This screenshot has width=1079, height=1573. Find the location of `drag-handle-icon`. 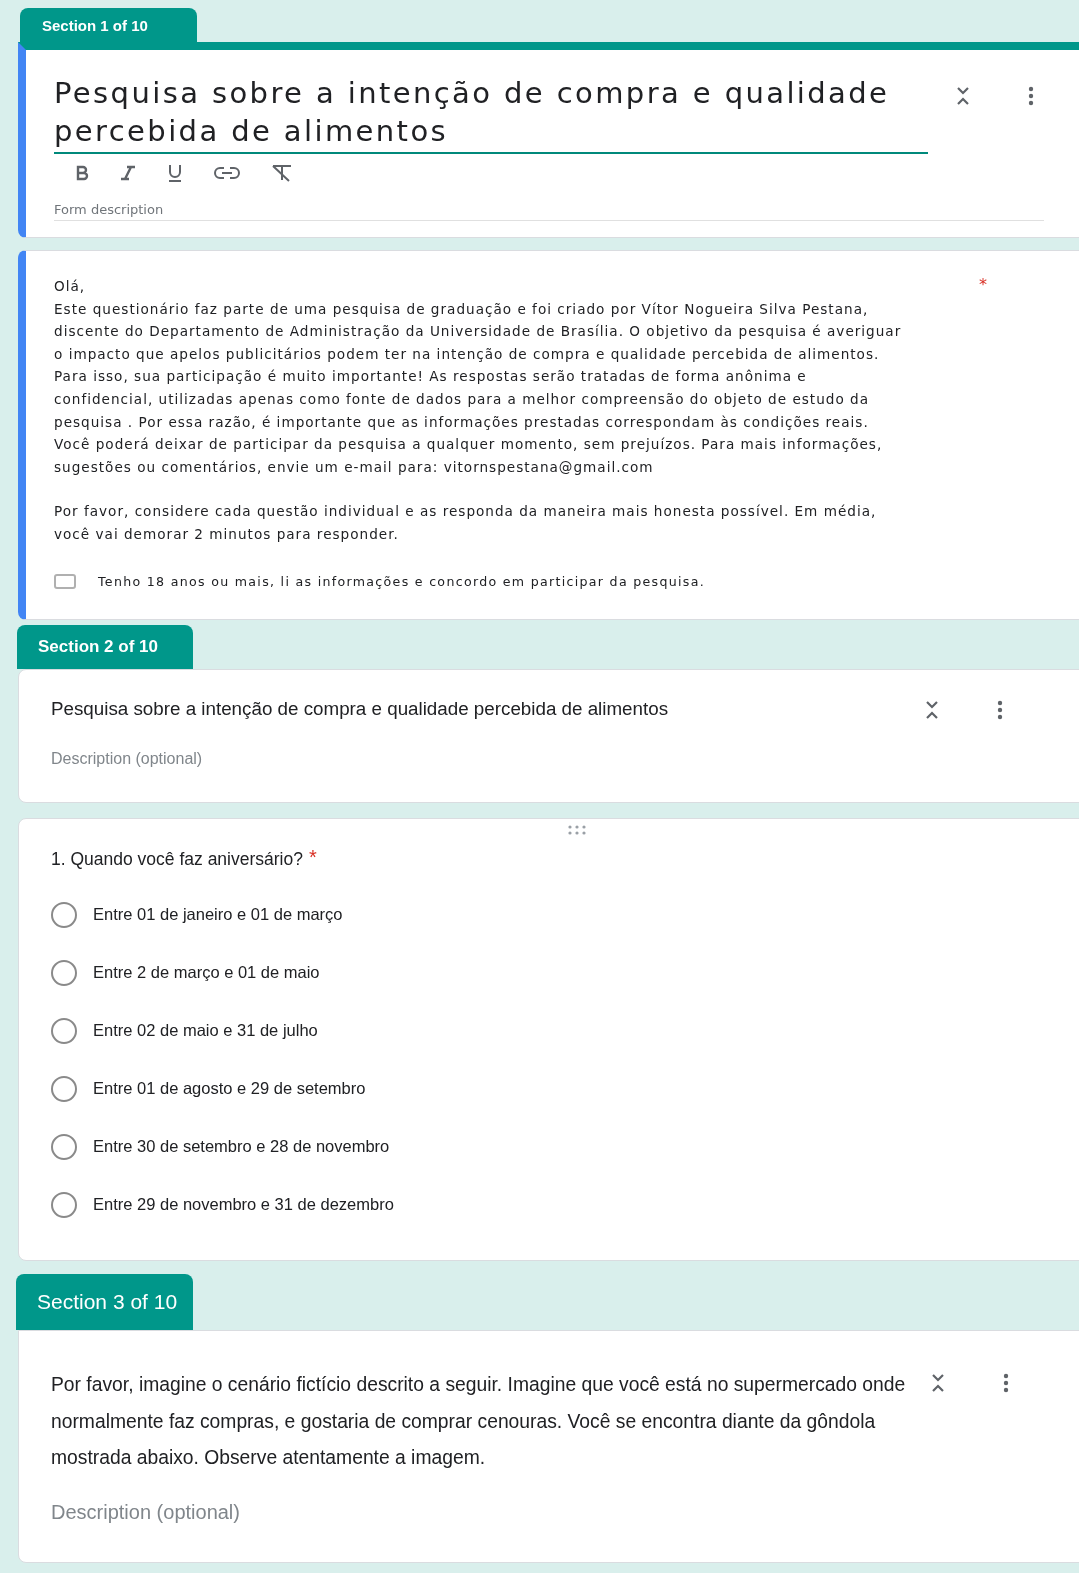

drag-handle-icon is located at coordinates (577, 830).